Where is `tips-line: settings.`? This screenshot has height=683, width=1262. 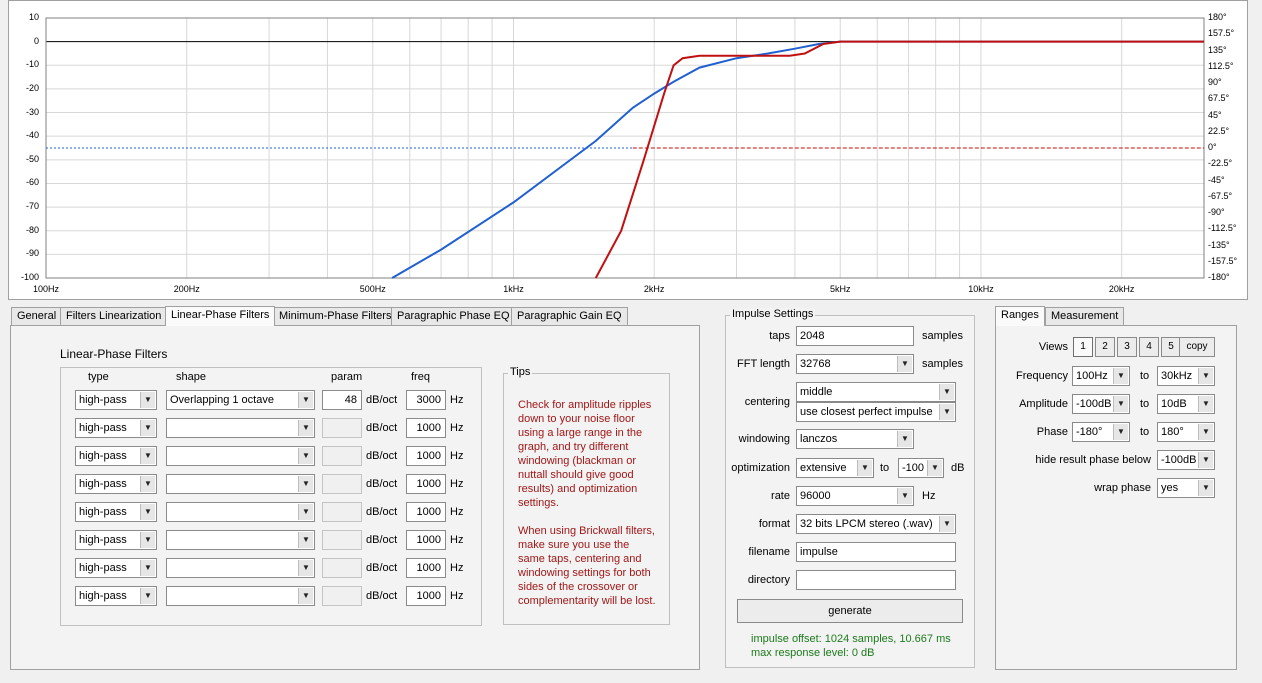 tips-line: settings. is located at coordinates (538, 503).